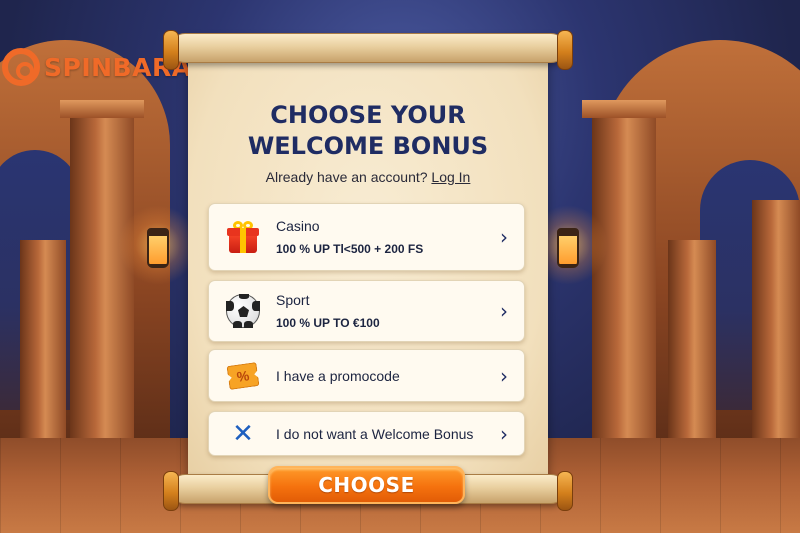  Describe the element at coordinates (243, 376) in the screenshot. I see `percent-ticket-icon: %` at that location.